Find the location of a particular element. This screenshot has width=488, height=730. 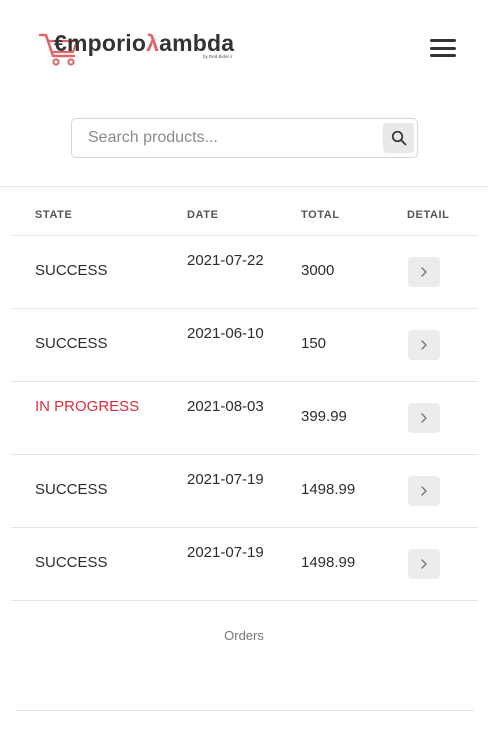

column-header-detail: DETAIL is located at coordinates (428, 215).